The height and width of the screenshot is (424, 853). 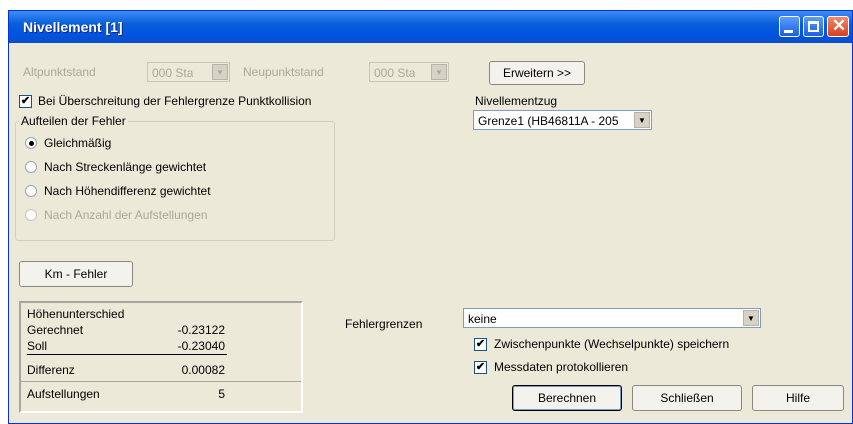 I want to click on soll-value: -0.23040, so click(x=201, y=346).